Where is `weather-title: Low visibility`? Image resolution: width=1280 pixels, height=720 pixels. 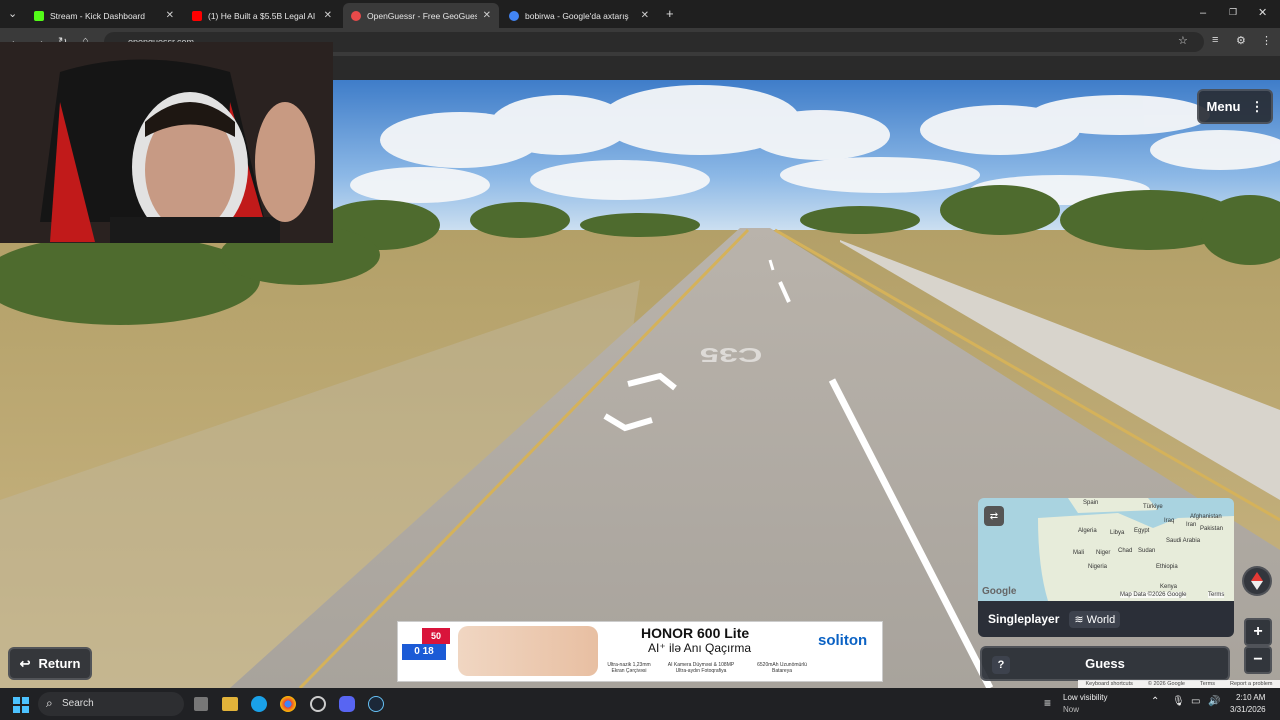 weather-title: Low visibility is located at coordinates (1085, 697).